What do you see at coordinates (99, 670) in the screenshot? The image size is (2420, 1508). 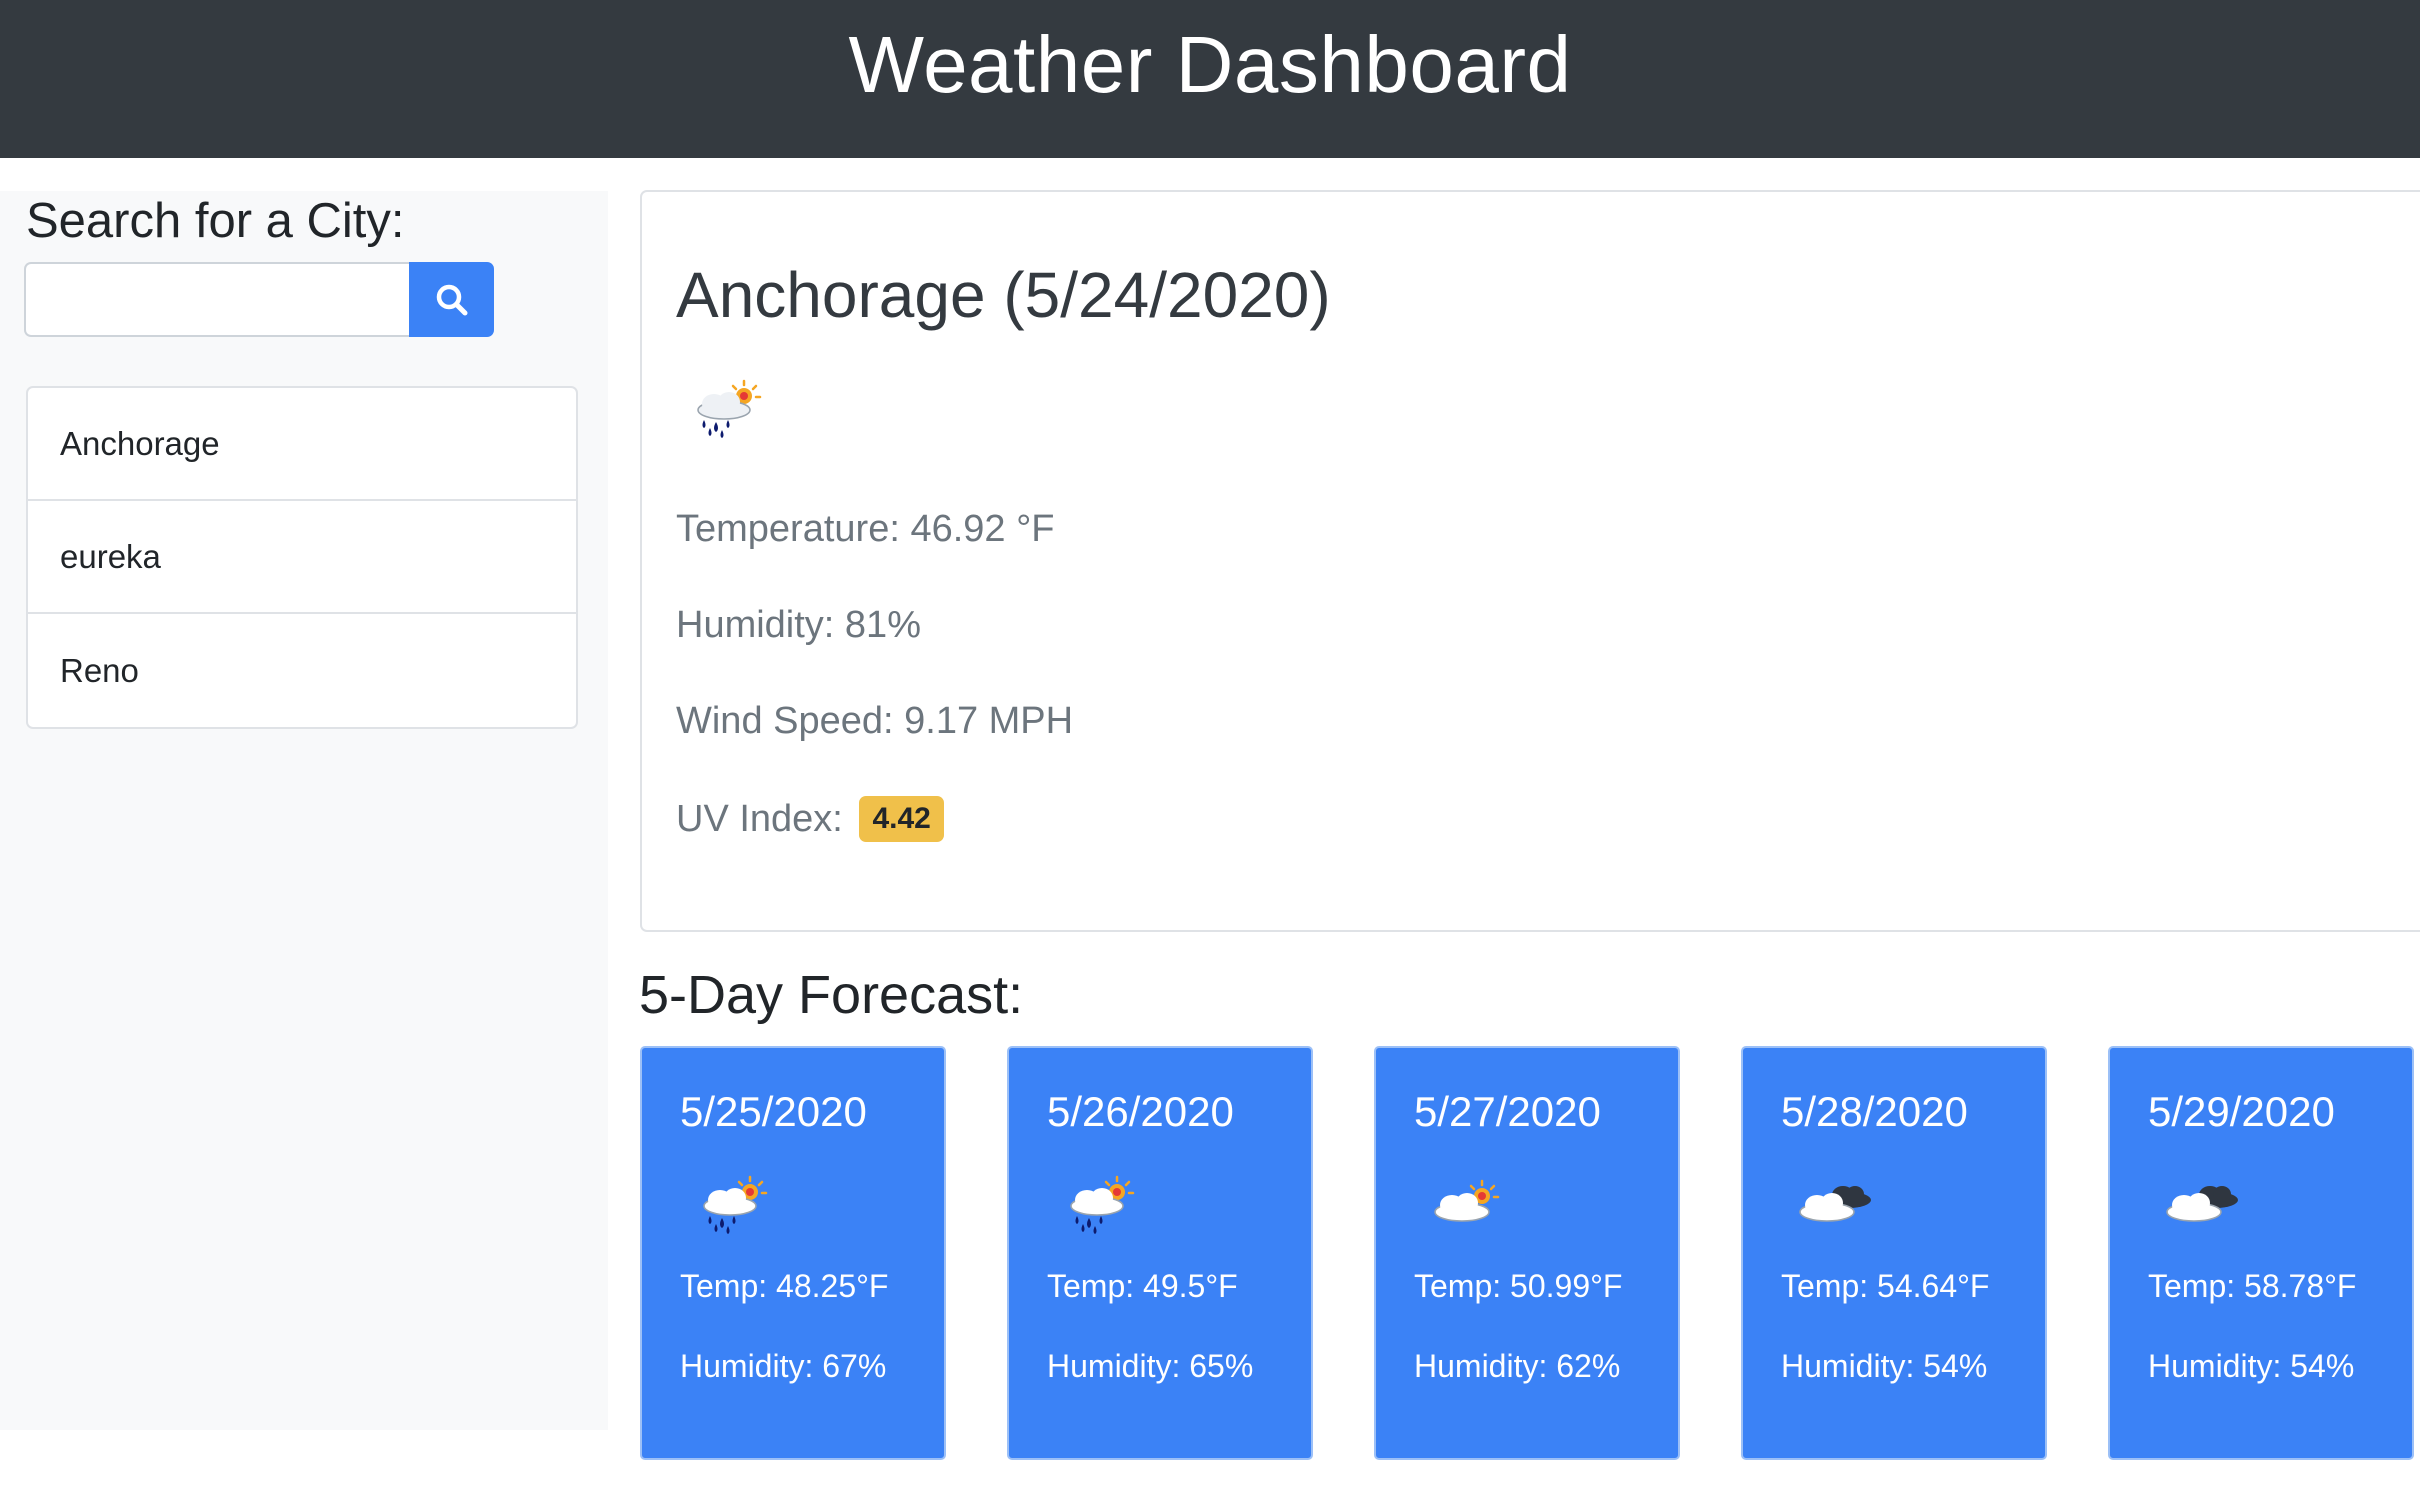 I see `city-item-label: Reno` at bounding box center [99, 670].